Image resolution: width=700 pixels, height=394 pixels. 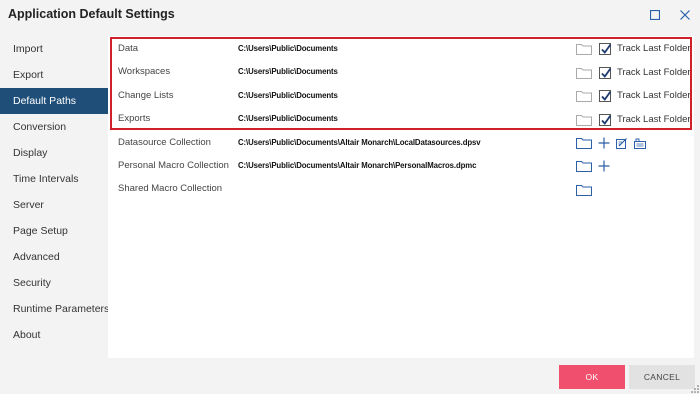 I want to click on sidebar-item-export: Export, so click(x=54, y=75).